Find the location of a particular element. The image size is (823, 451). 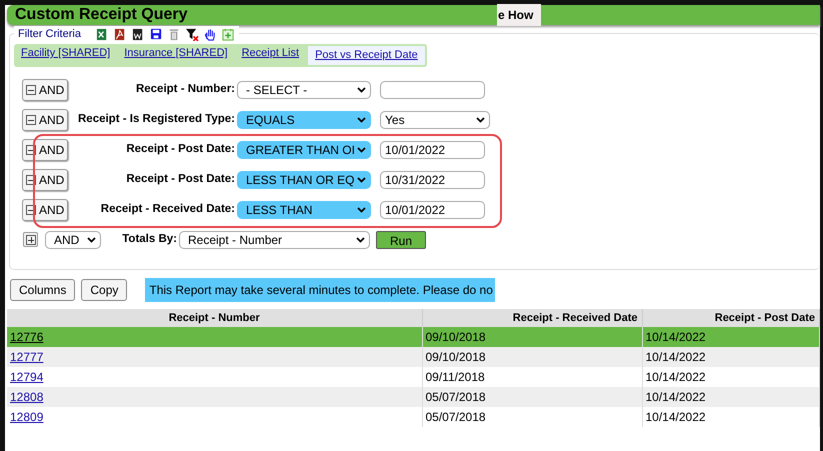

field-label: Receipt - Number: is located at coordinates (185, 89).